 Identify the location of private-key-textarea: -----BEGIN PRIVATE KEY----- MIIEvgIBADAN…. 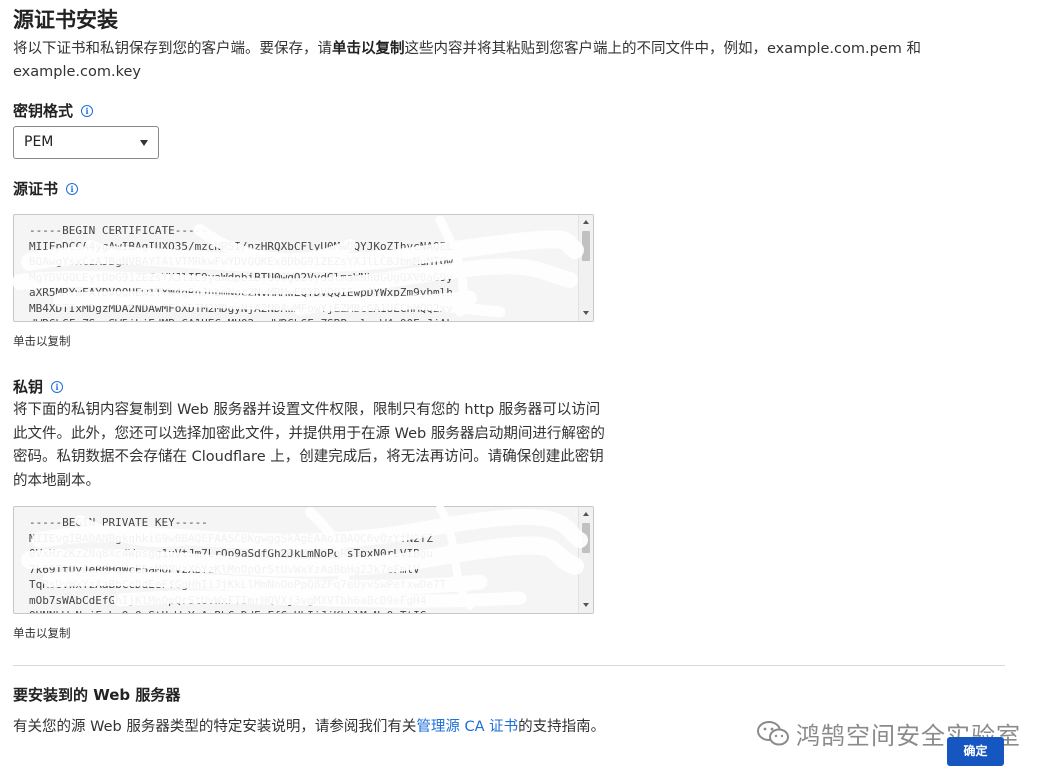
(303, 560).